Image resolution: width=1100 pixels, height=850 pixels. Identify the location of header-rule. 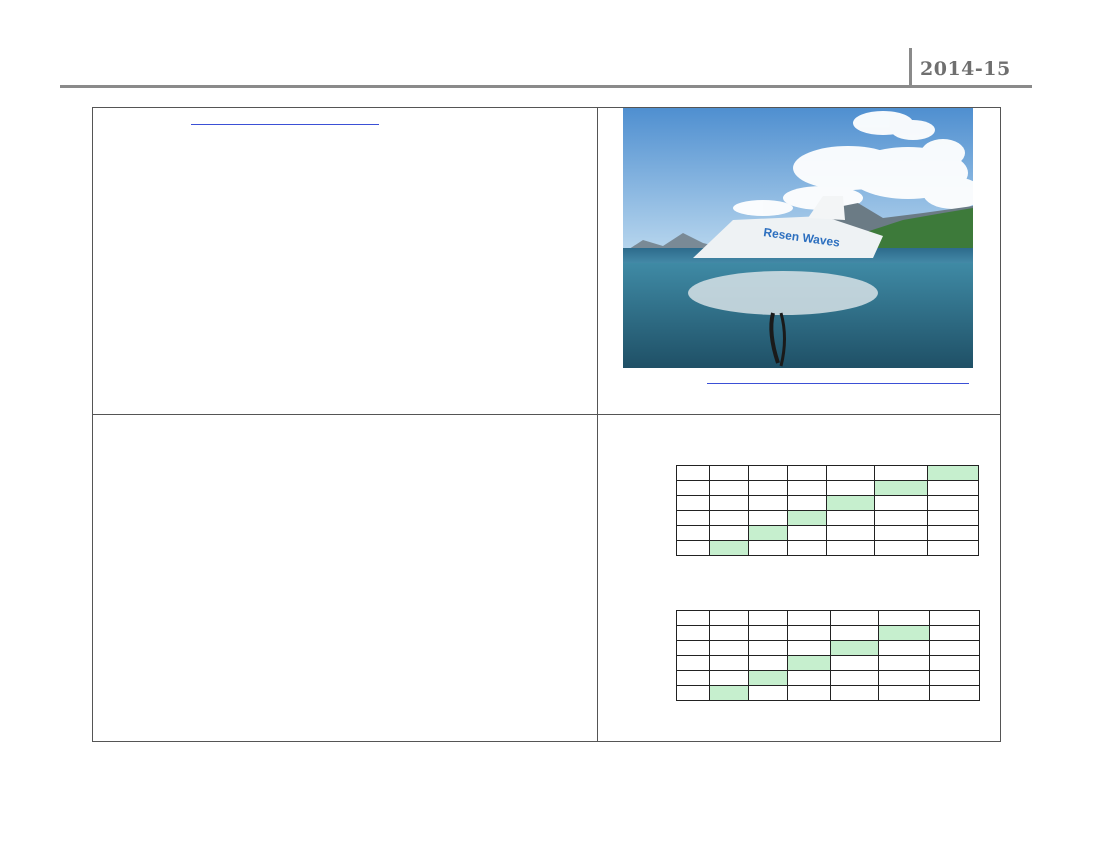
(546, 86).